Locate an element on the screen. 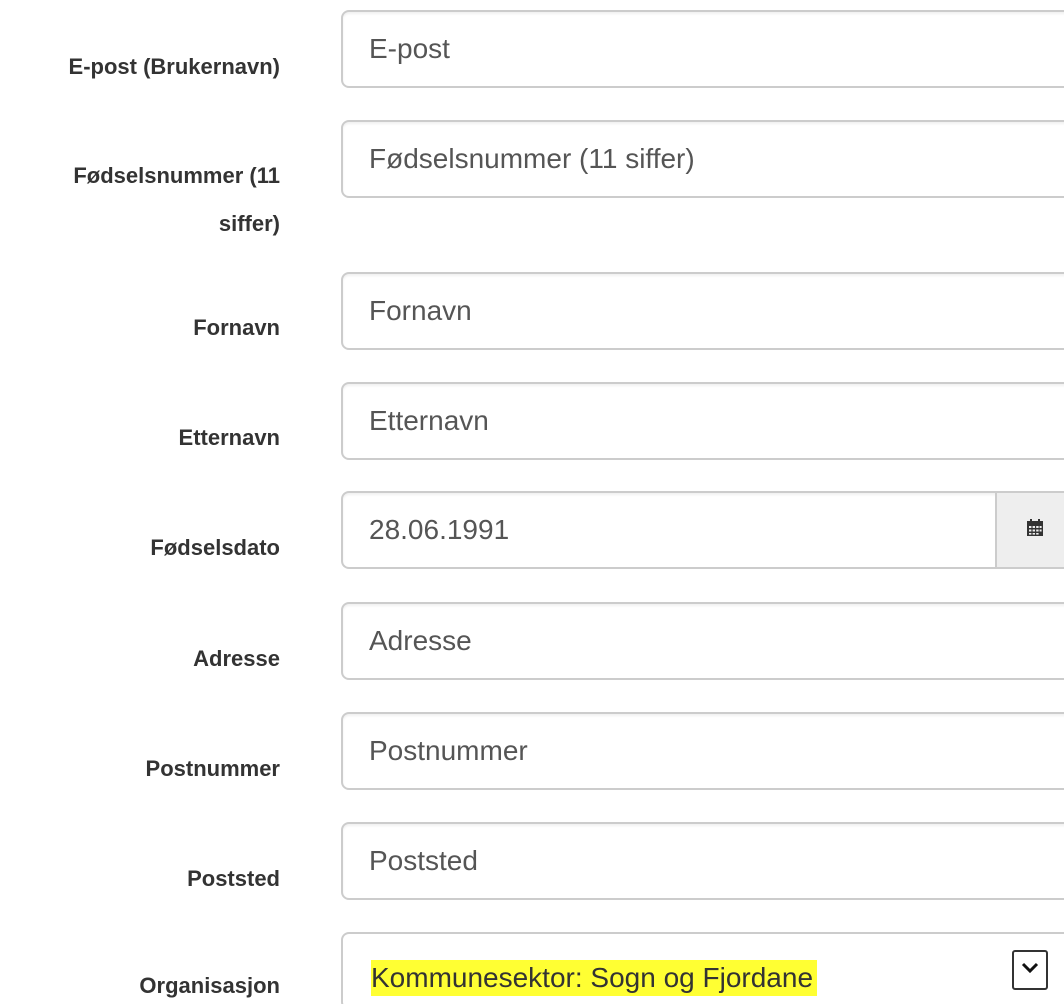  city-label: Poststed is located at coordinates (233, 878).